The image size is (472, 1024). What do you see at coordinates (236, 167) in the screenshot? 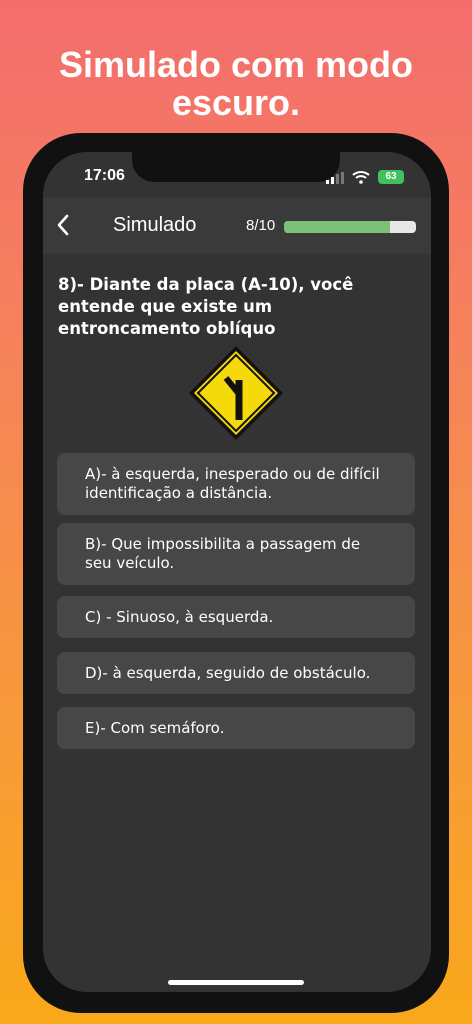
I see `phone-notch` at bounding box center [236, 167].